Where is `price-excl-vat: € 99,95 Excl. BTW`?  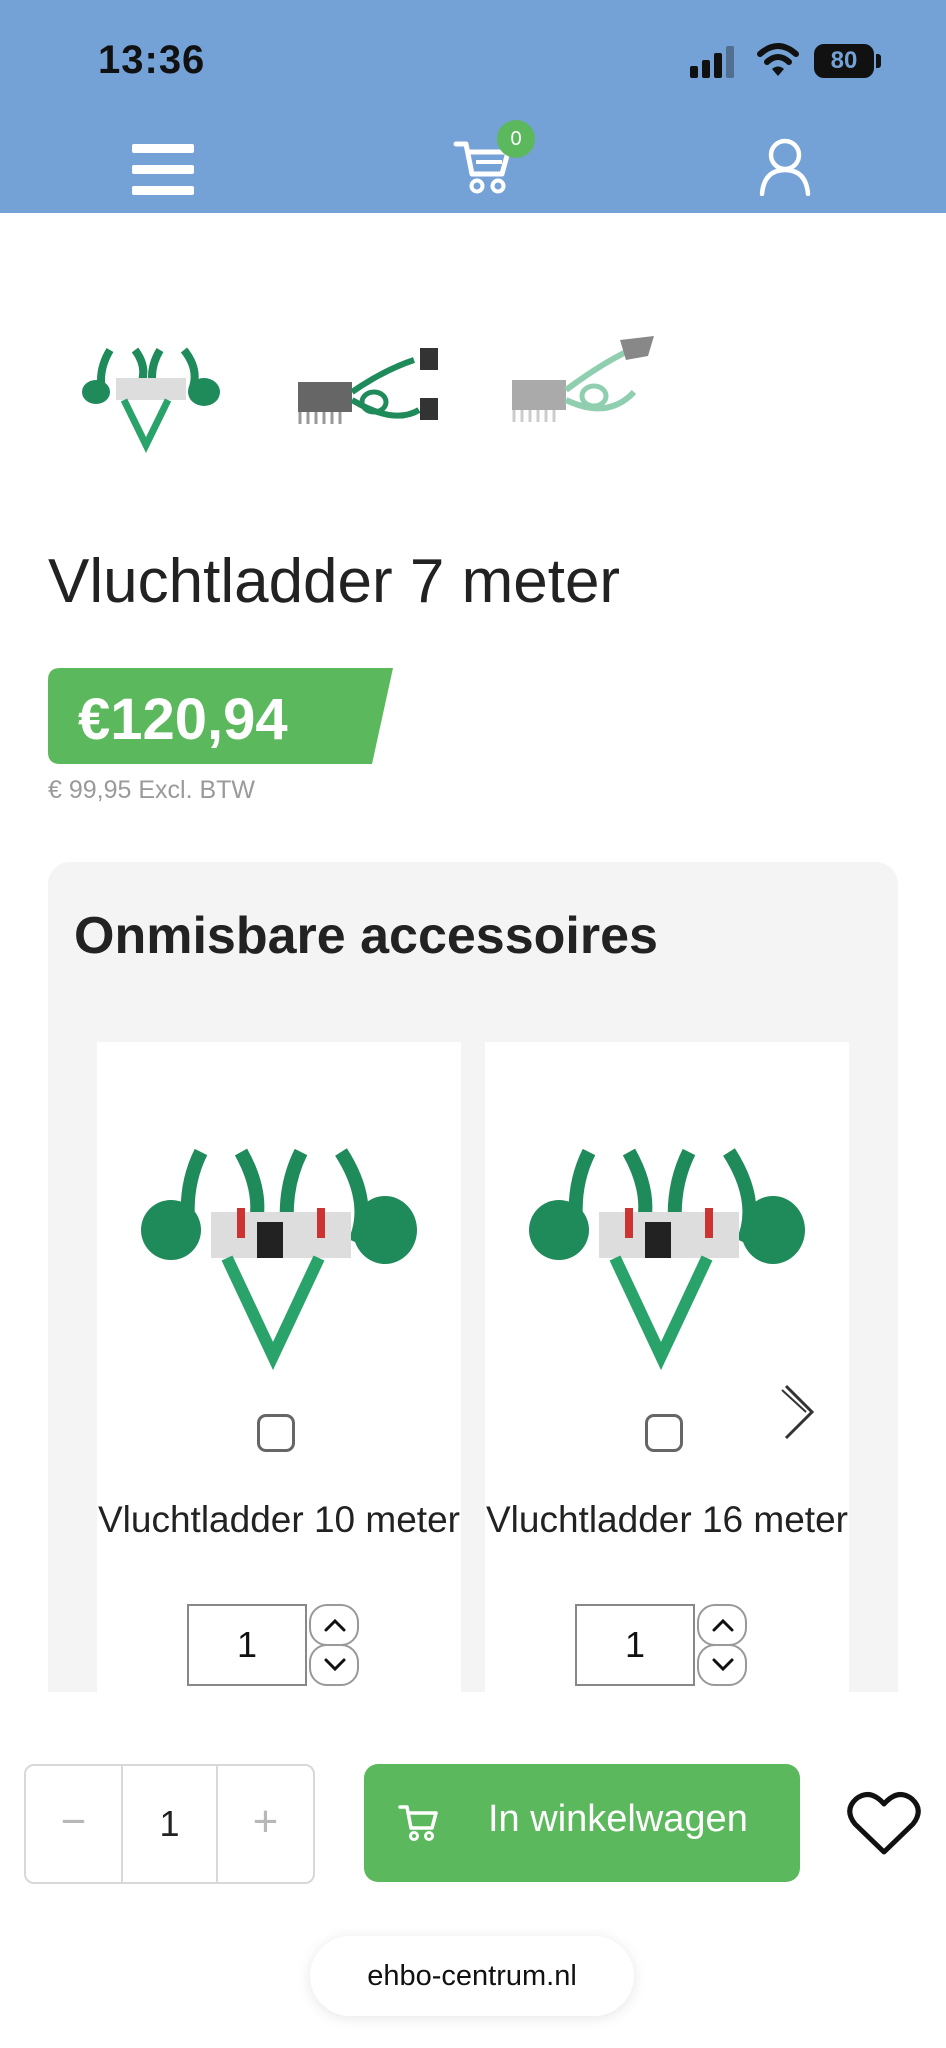
price-excl-vat: € 99,95 Excl. BTW is located at coordinates (152, 790).